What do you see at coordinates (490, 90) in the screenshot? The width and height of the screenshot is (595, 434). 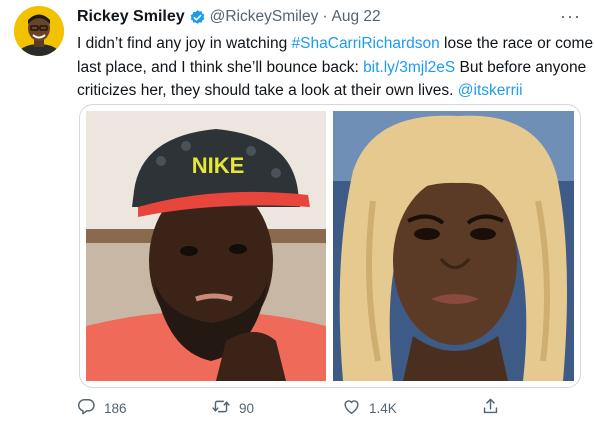 I see `mention-link: @itskerrii` at bounding box center [490, 90].